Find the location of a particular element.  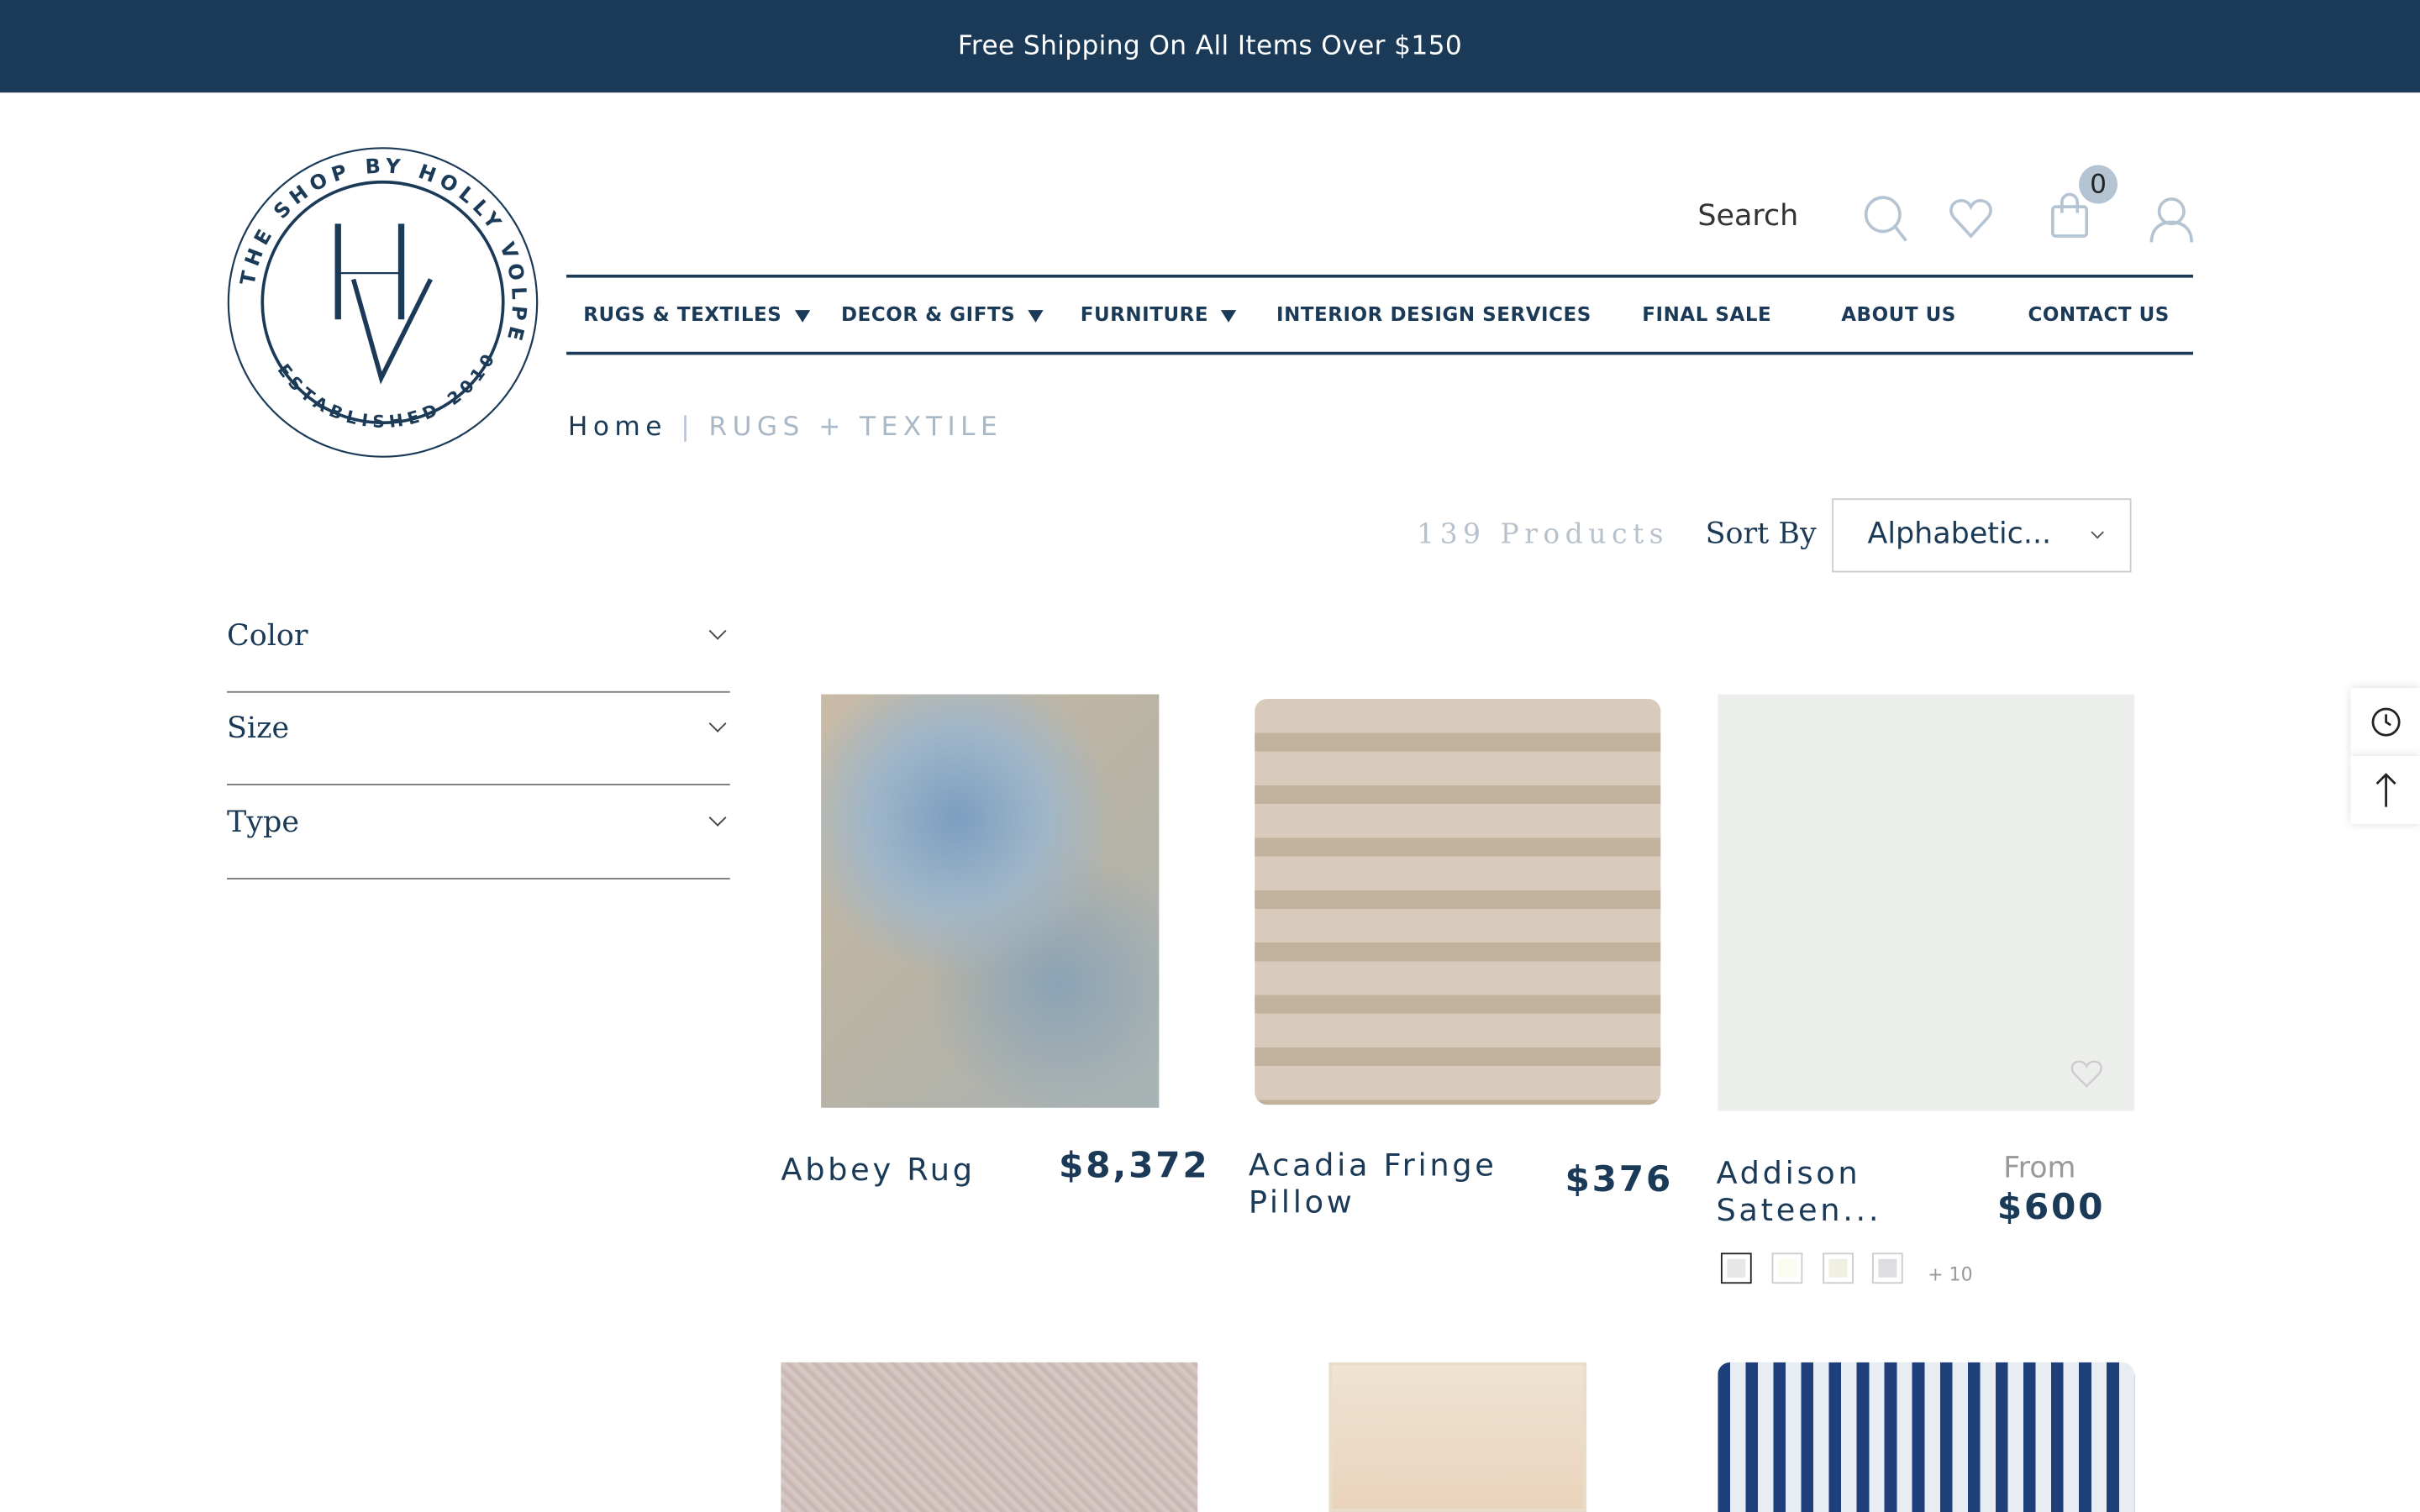

nav-furniture: FURNITURE is located at coordinates (1159, 314).